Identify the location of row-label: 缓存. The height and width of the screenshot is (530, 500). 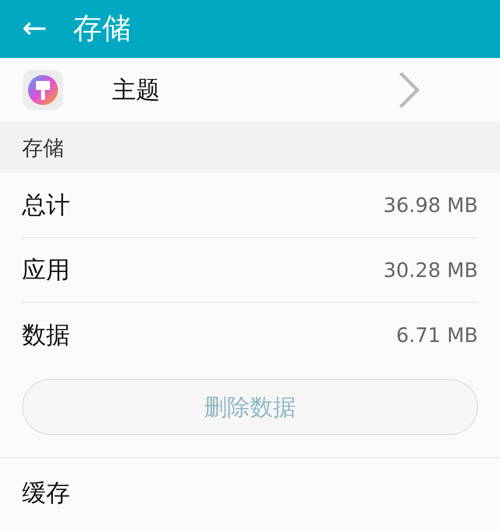
(46, 493).